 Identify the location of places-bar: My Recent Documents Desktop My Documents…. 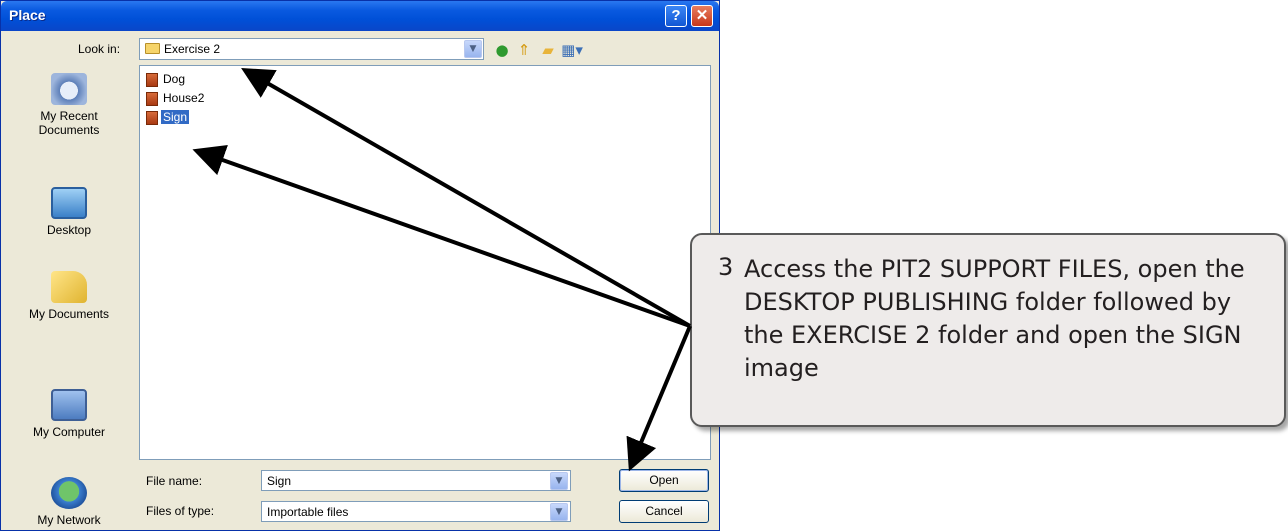
(69, 297).